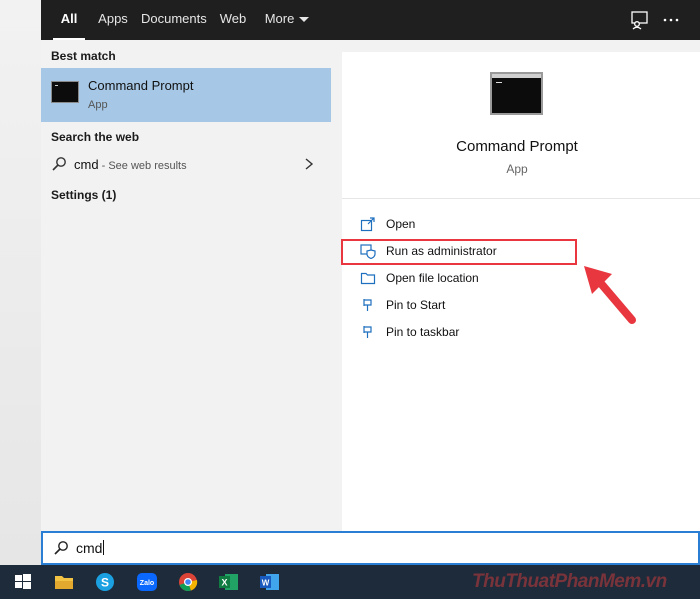 The height and width of the screenshot is (599, 700). I want to click on tab-all: All, so click(69, 20).